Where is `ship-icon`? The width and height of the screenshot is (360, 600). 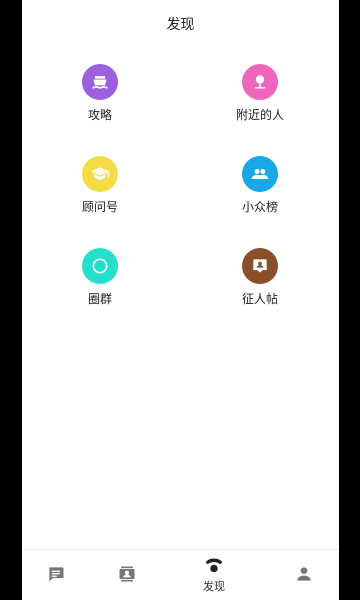 ship-icon is located at coordinates (100, 82).